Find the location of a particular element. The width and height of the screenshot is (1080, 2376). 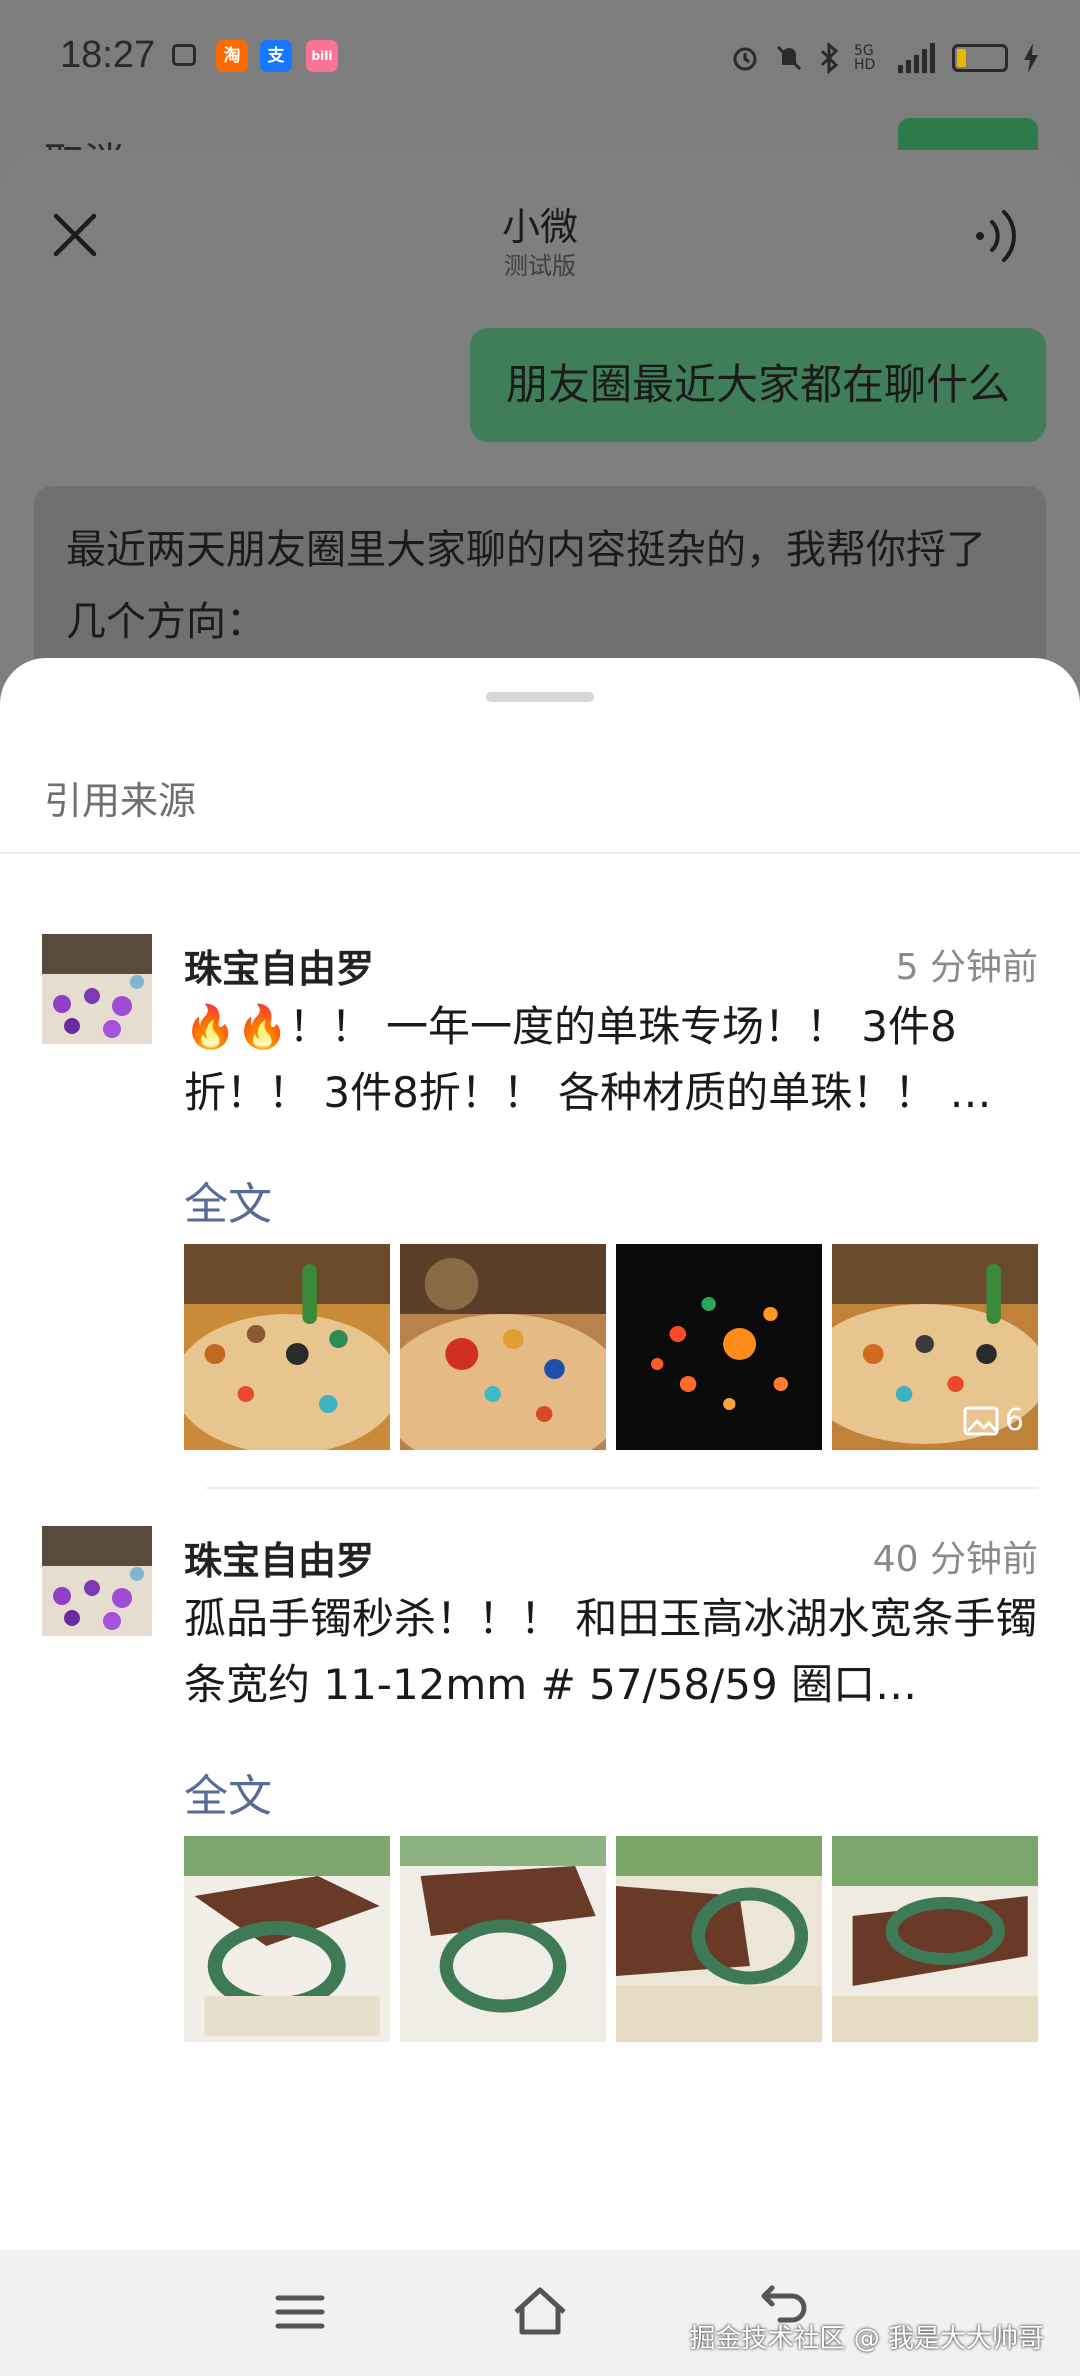

alipay-icon: 支 is located at coordinates (276, 56).